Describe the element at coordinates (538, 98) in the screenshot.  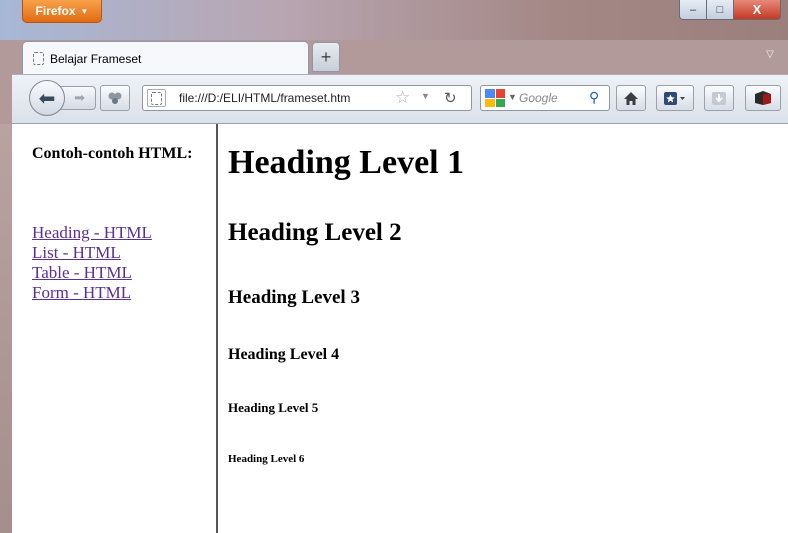
I see `search-input: Google` at that location.